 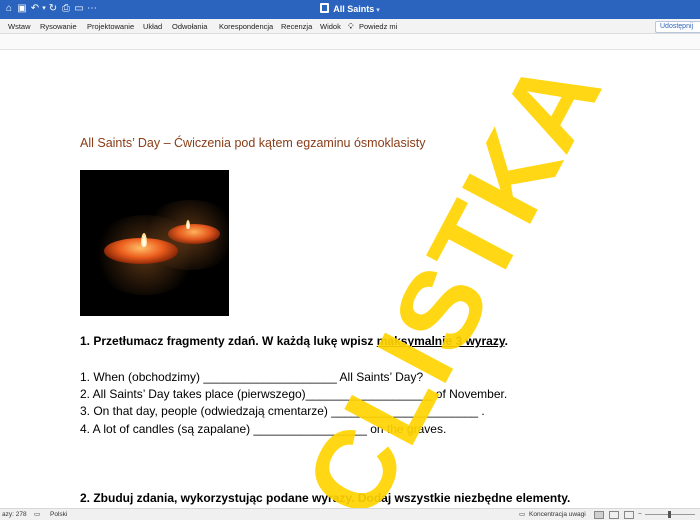 I want to click on language-indicator: Polski, so click(x=58, y=515).